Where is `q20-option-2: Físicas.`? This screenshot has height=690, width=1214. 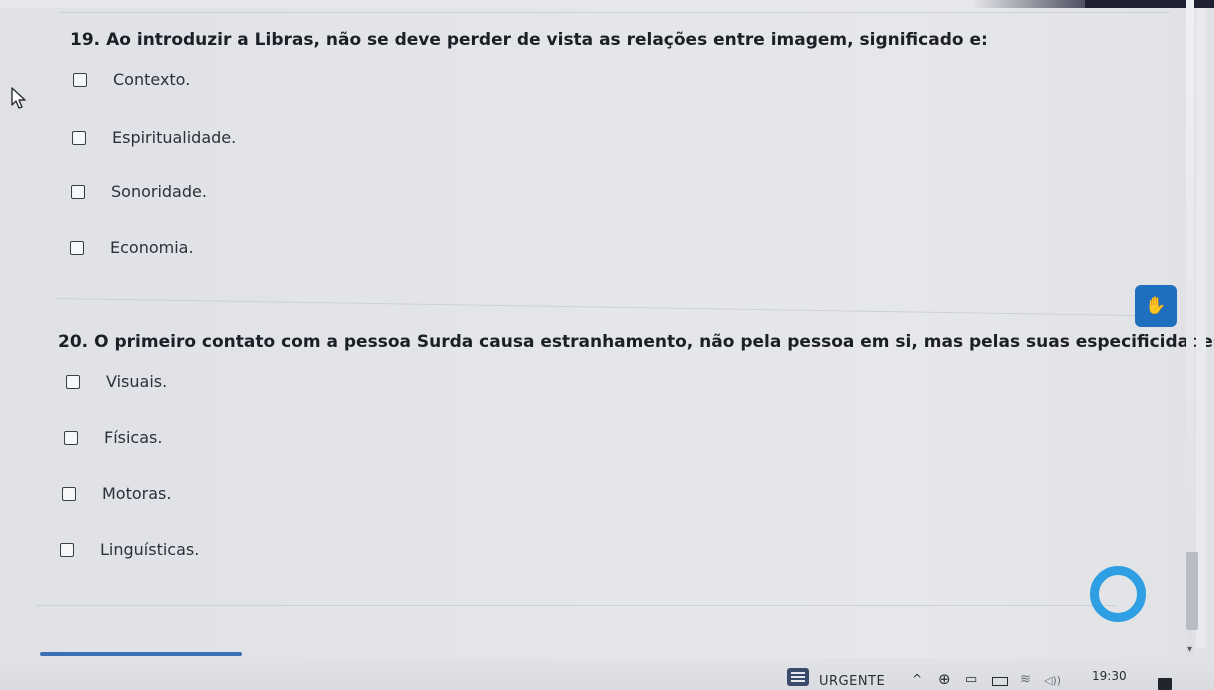
q20-option-2: Físicas. is located at coordinates (113, 437).